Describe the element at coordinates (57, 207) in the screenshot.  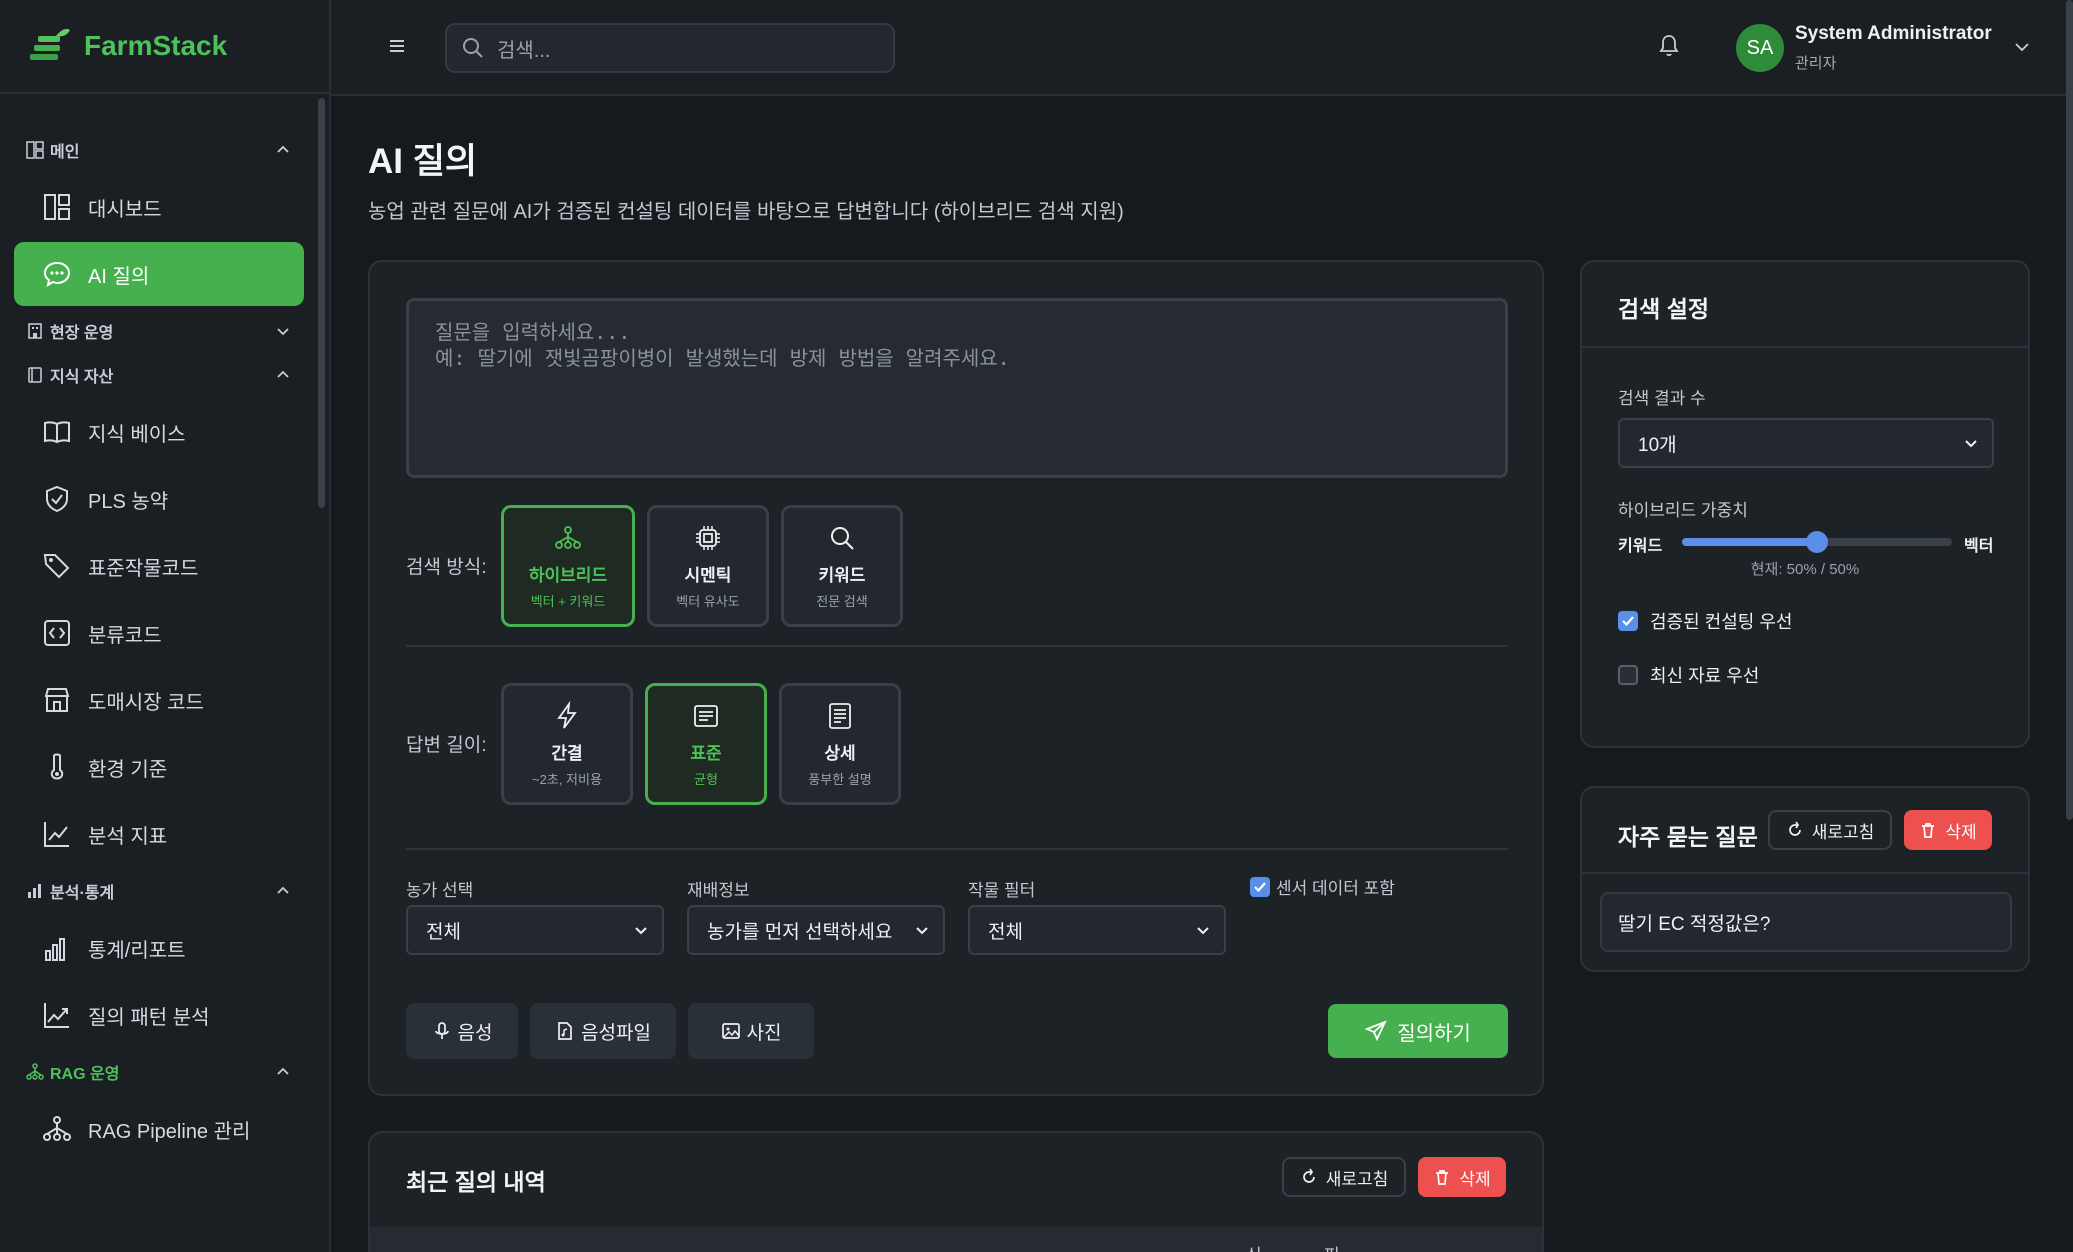
I see `dashboard-icon` at that location.